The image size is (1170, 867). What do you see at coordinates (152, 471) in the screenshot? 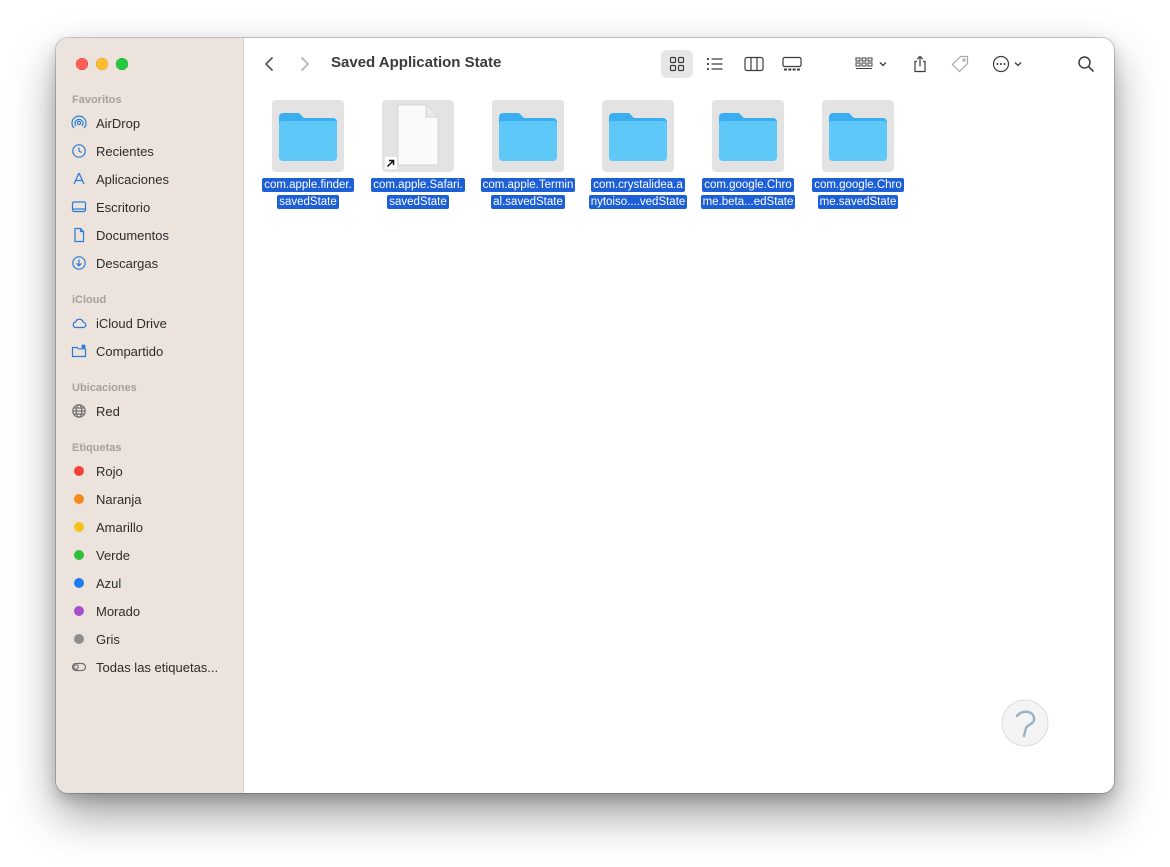
I see `sidebar-tag-rojo: Rojo` at bounding box center [152, 471].